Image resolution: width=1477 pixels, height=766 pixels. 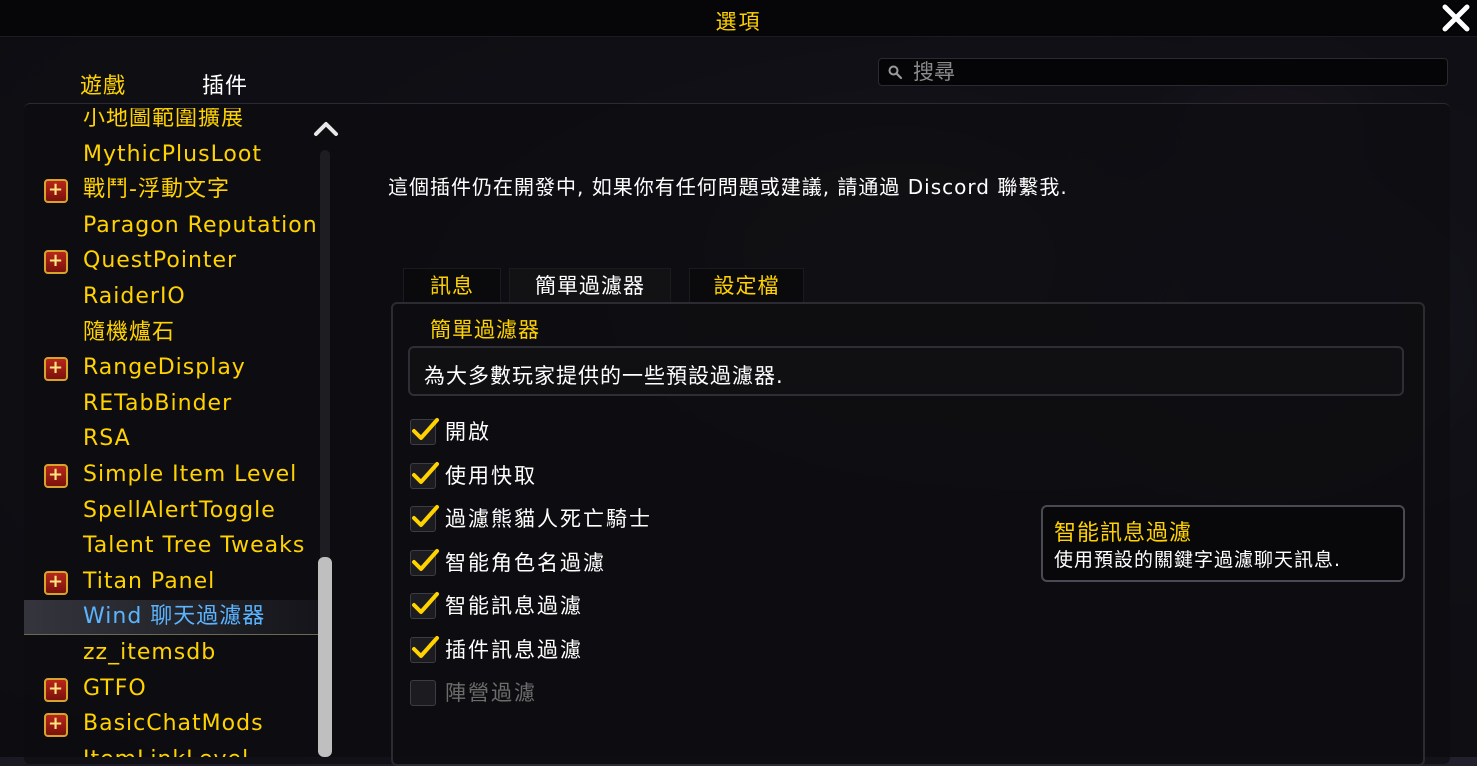 What do you see at coordinates (171, 689) in the screenshot?
I see `addon-list-item: + GTFO` at bounding box center [171, 689].